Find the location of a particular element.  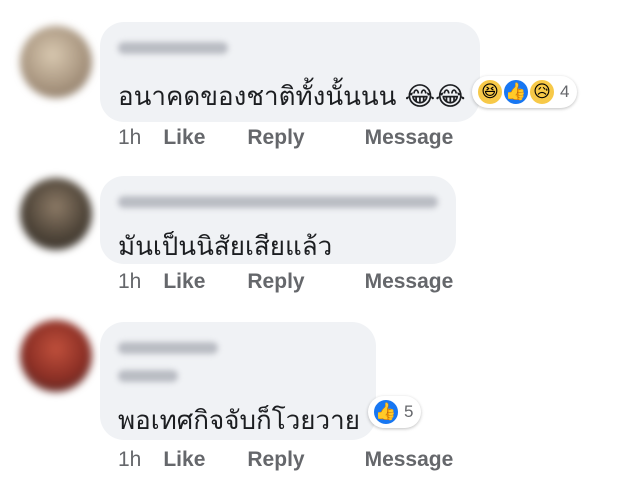

comment-text-content: พอเทศกิจจับก็โวยวาย is located at coordinates (239, 421).